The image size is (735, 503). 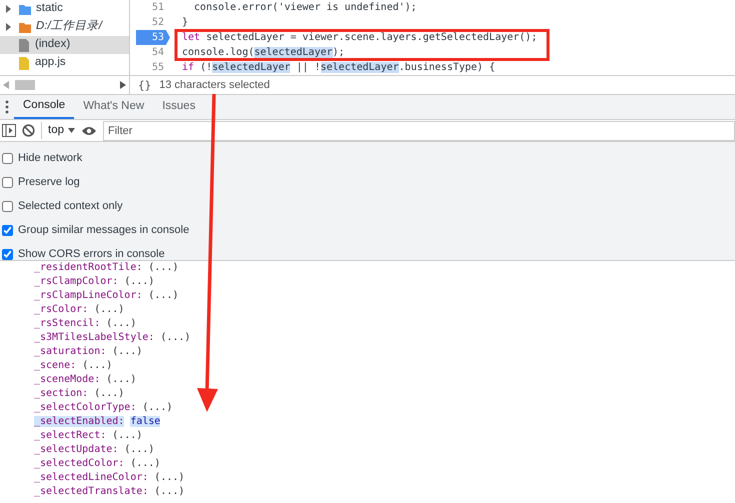 I want to click on code-line: console.log(selectedLayer);, so click(x=263, y=53).